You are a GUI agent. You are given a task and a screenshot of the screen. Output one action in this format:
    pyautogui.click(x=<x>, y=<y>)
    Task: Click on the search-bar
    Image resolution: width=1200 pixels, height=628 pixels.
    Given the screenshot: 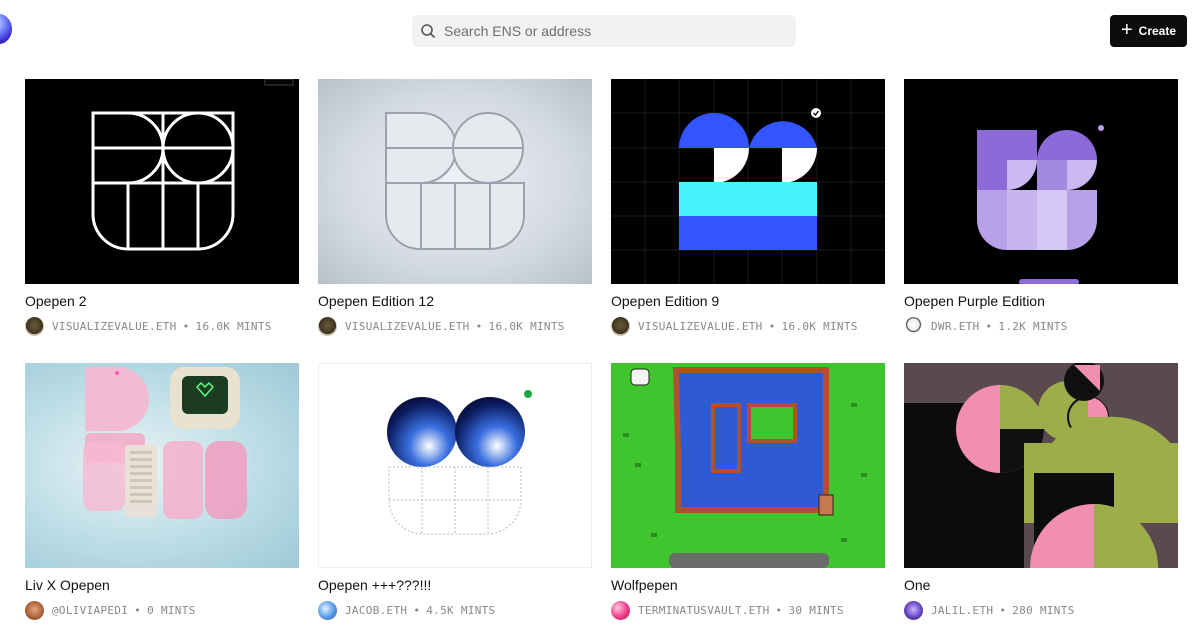 What is the action you would take?
    pyautogui.click(x=604, y=31)
    